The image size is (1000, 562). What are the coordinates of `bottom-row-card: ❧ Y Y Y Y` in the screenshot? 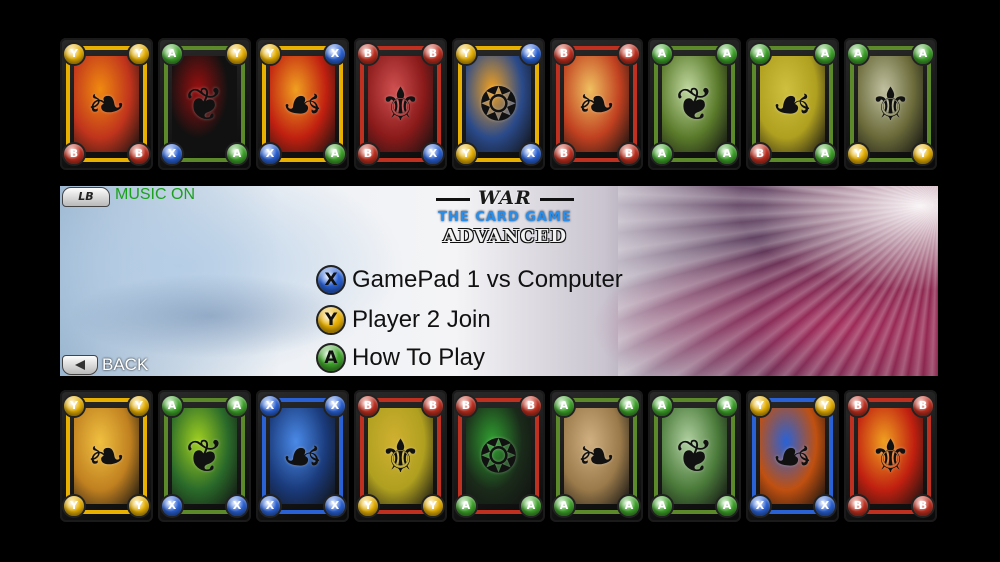 It's located at (106, 456).